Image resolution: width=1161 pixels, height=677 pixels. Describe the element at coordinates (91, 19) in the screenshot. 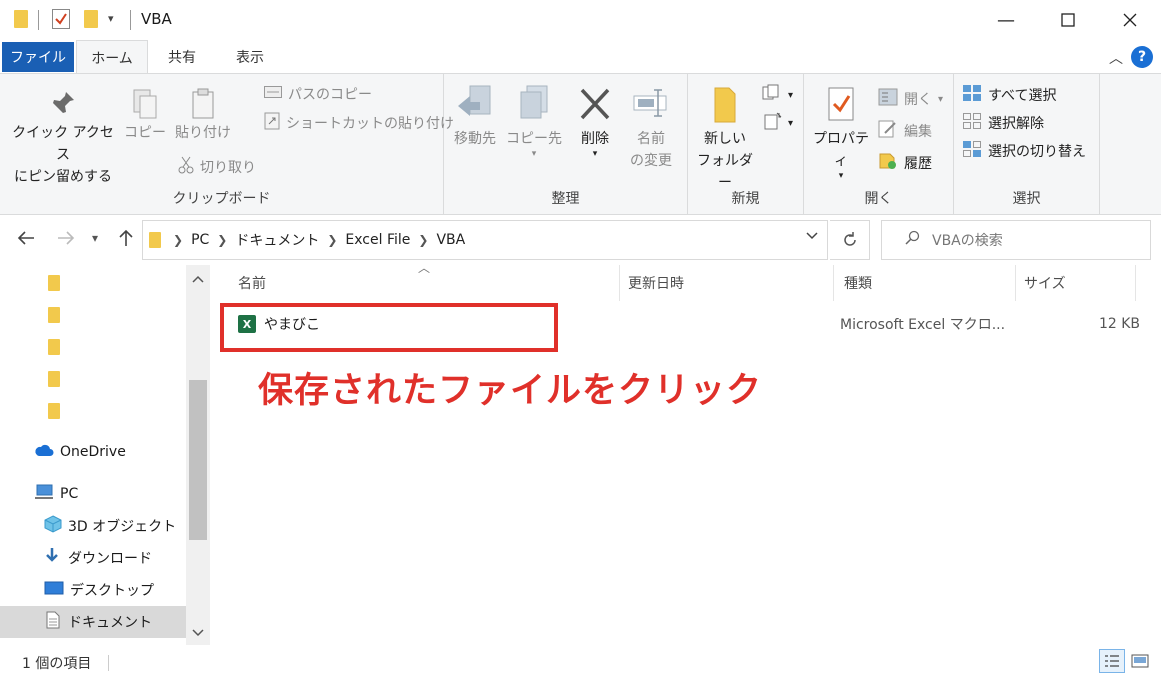

I see `new-folder-icon` at that location.